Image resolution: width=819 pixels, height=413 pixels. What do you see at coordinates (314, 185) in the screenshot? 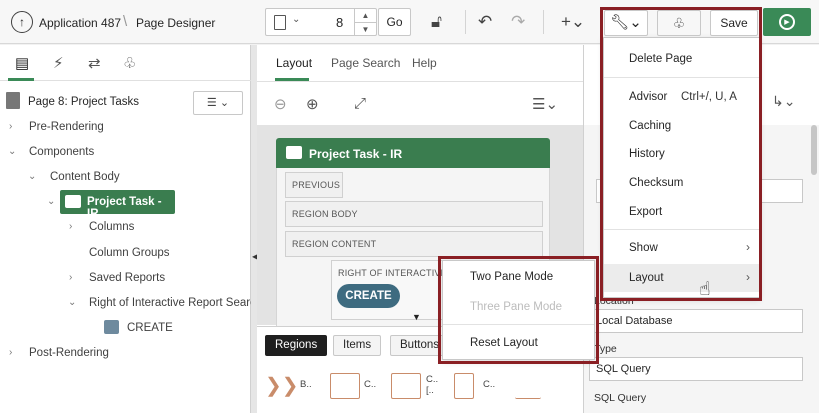
I see `slot-previous: PREVIOUS` at bounding box center [314, 185].